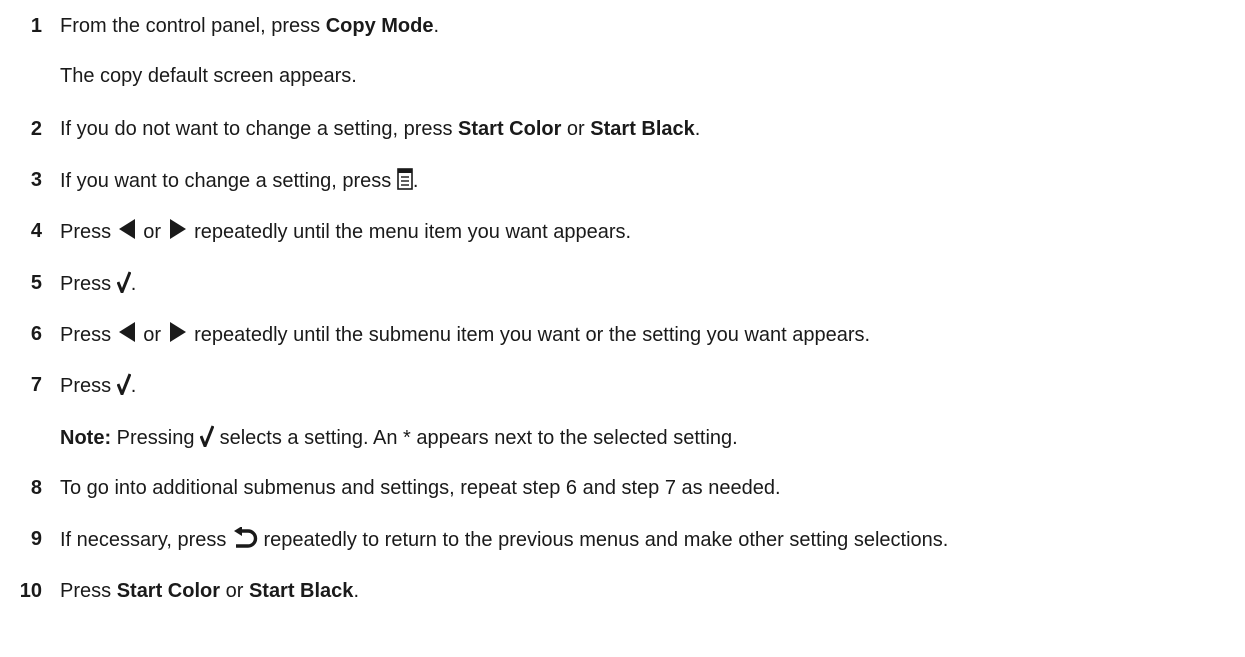  Describe the element at coordinates (193, 26) in the screenshot. I see `step-text: From the control panel, press` at that location.